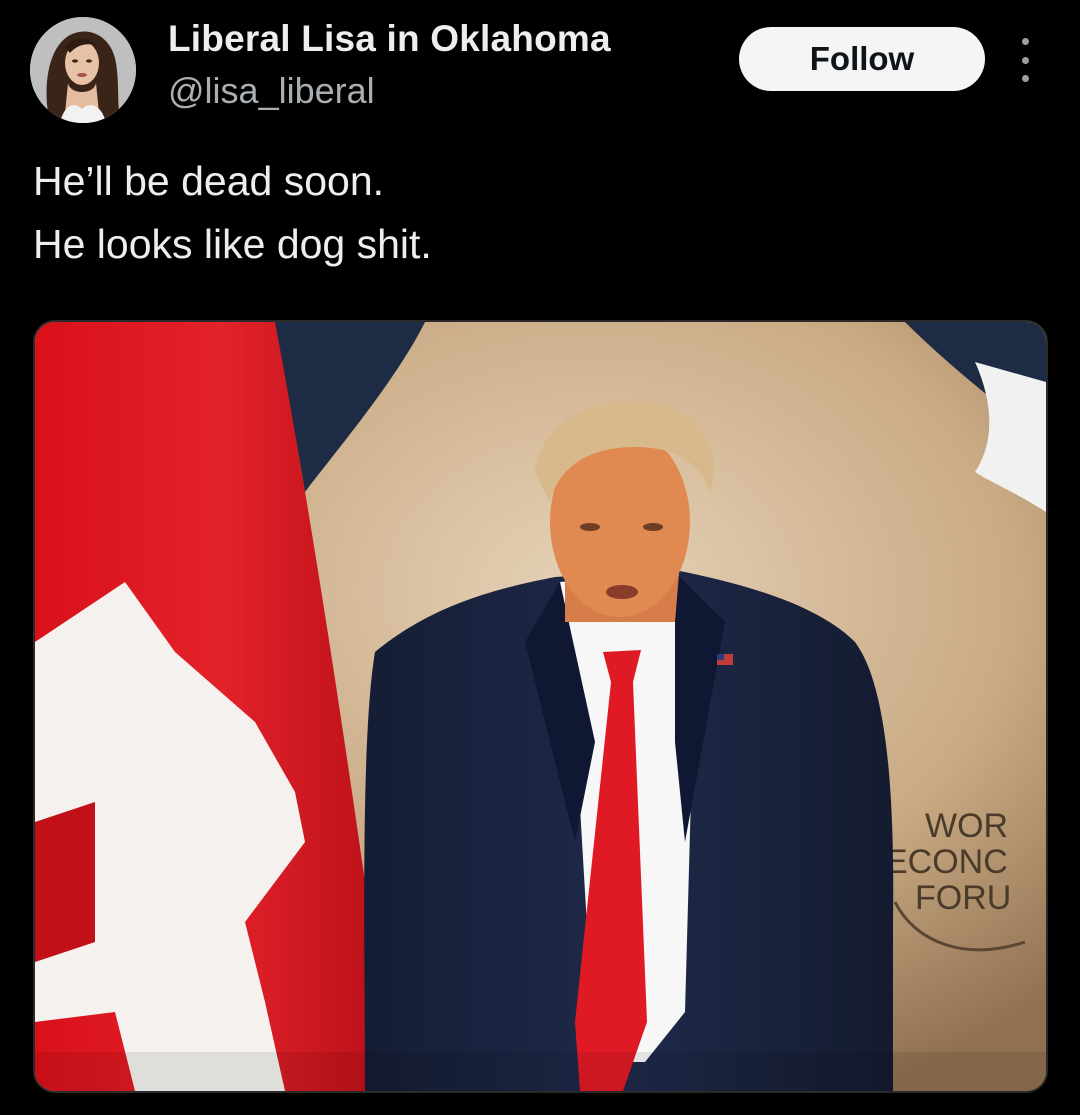 This screenshot has height=1115, width=1080. I want to click on author-display-name: Liberal Lisa in Oklahoma, so click(389, 39).